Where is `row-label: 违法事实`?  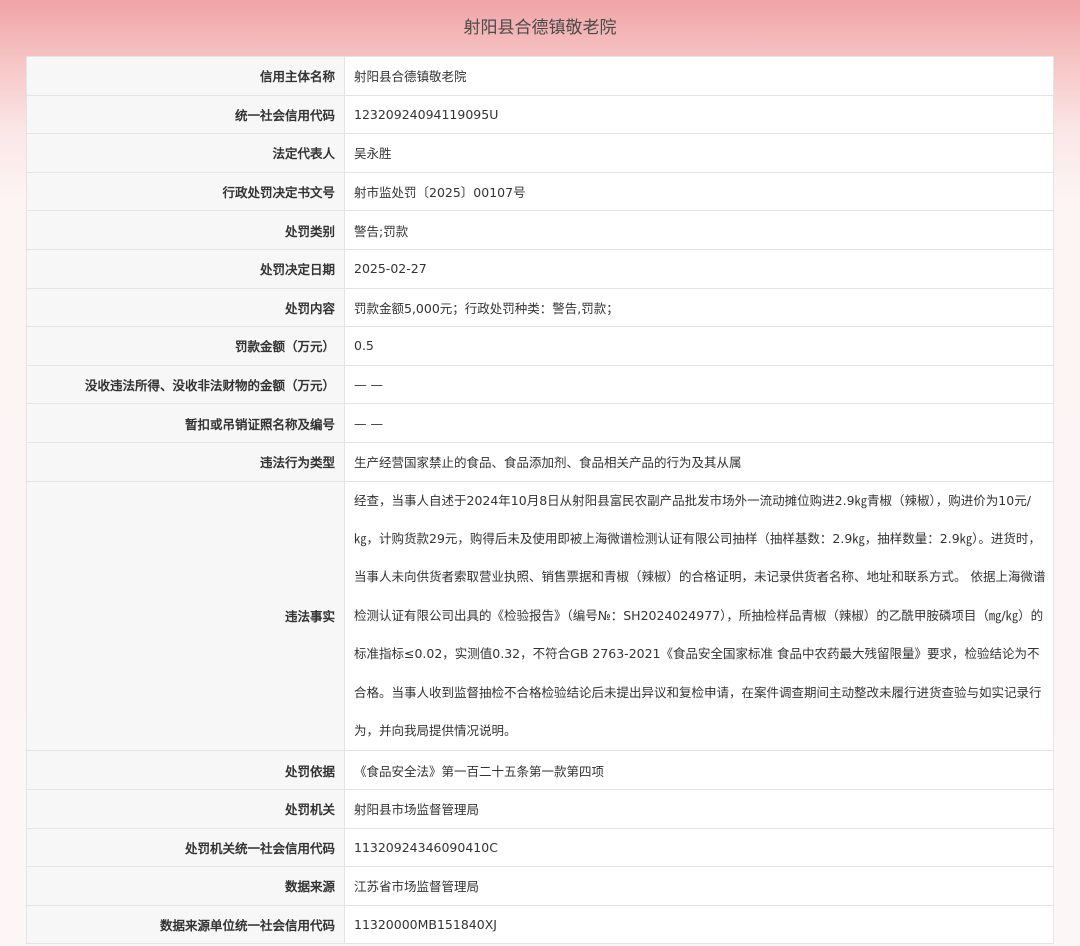 row-label: 违法事实 is located at coordinates (185, 616).